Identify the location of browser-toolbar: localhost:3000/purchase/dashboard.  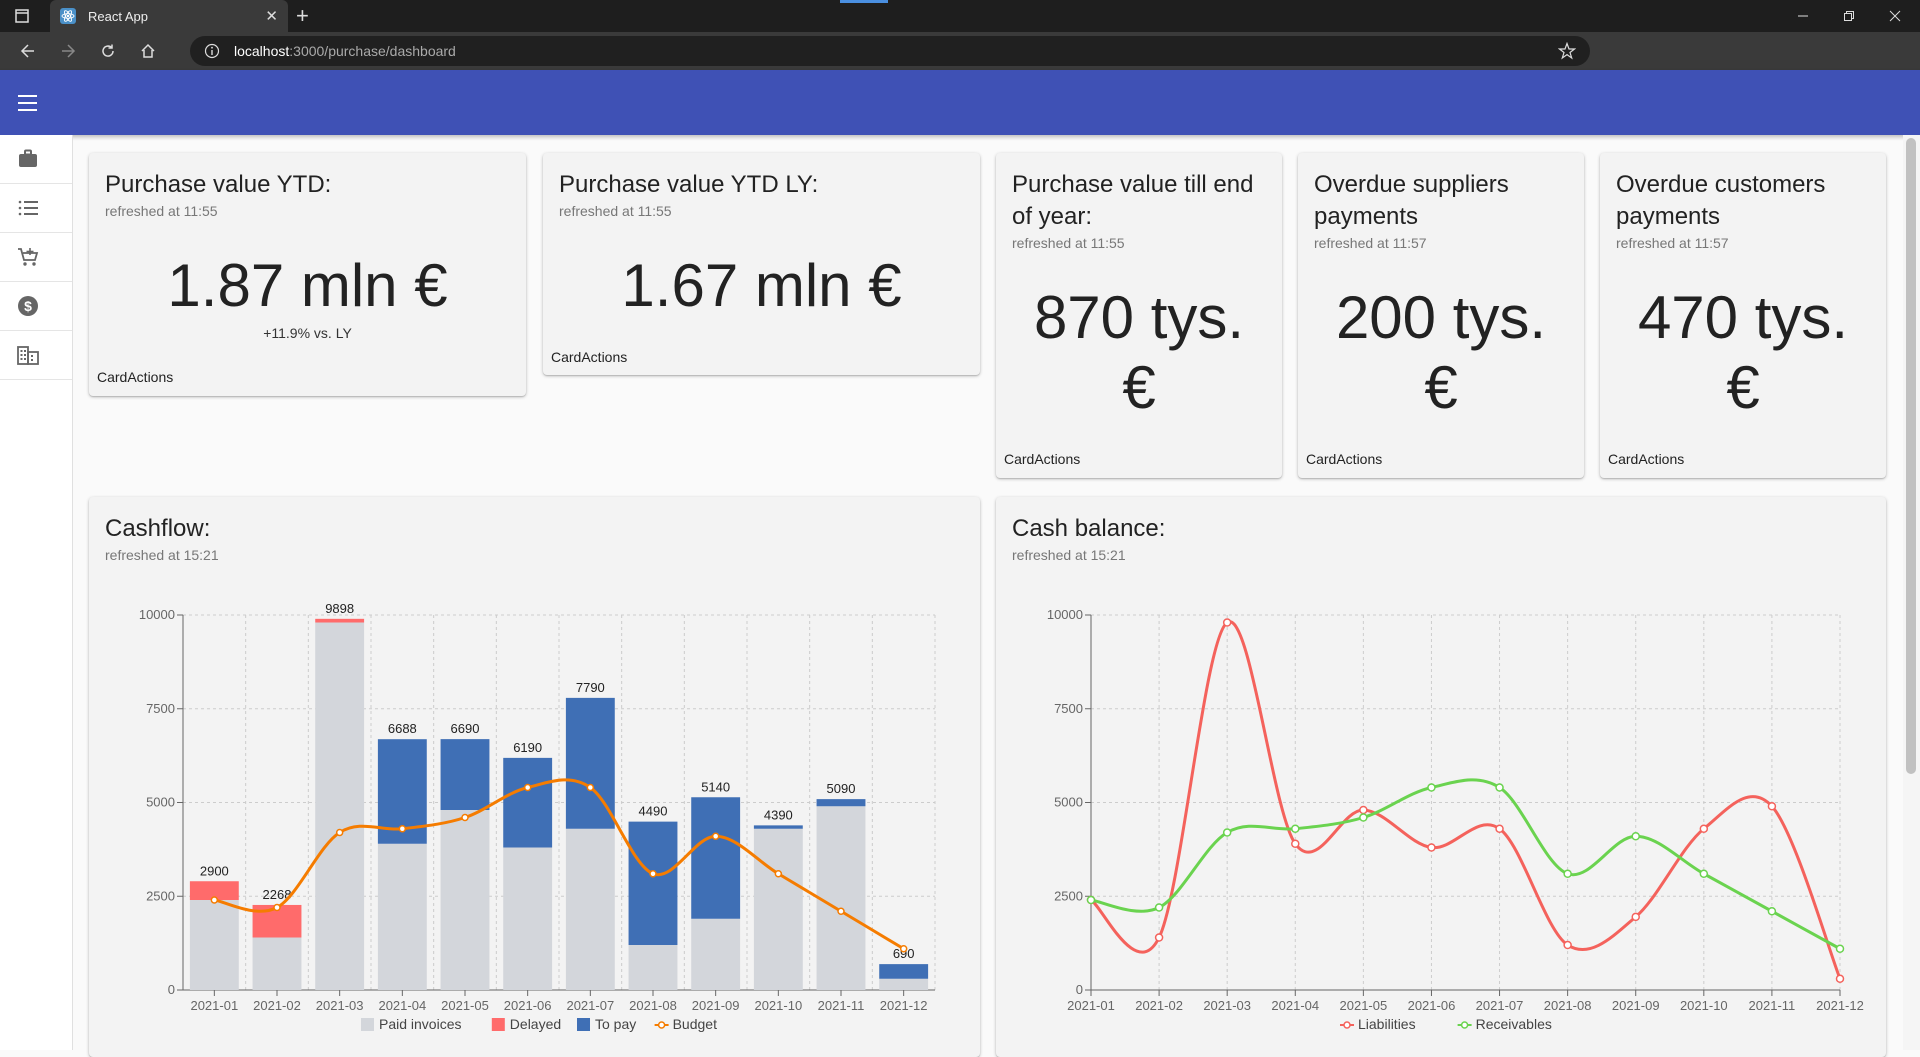
(960, 62).